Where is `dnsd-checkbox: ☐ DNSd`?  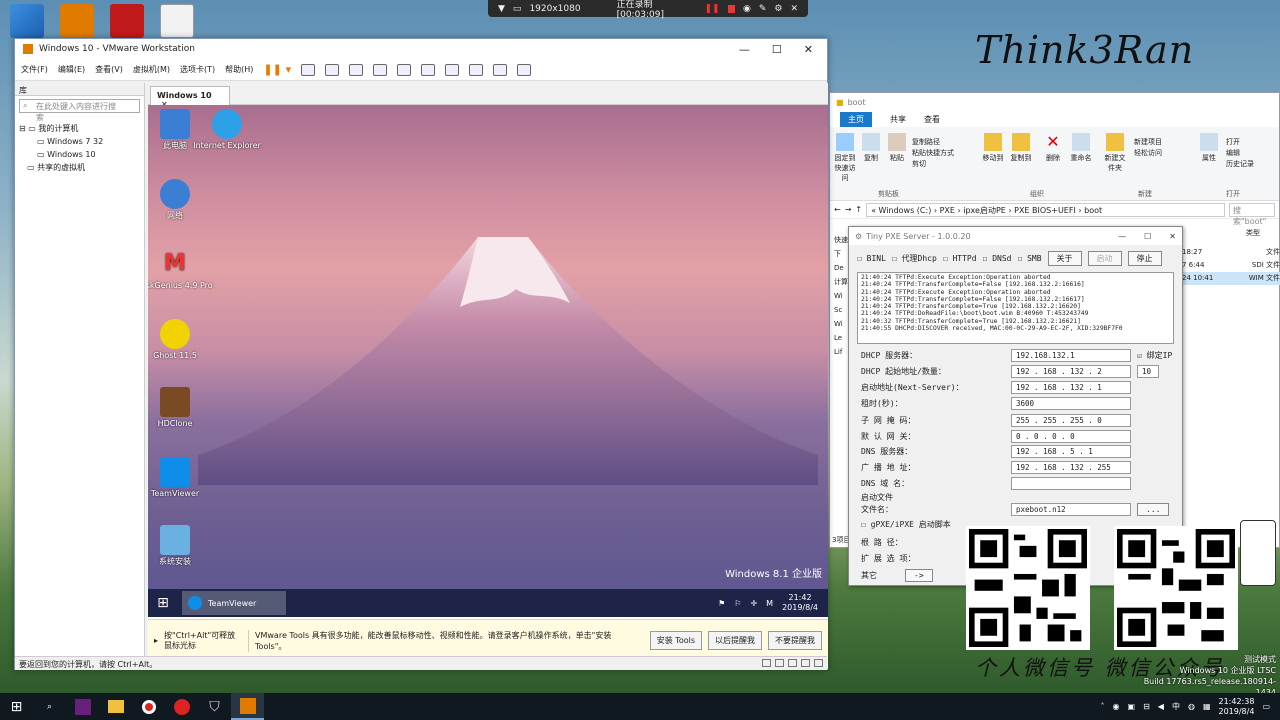
dnsd-checkbox: ☐ DNSd is located at coordinates (997, 258).